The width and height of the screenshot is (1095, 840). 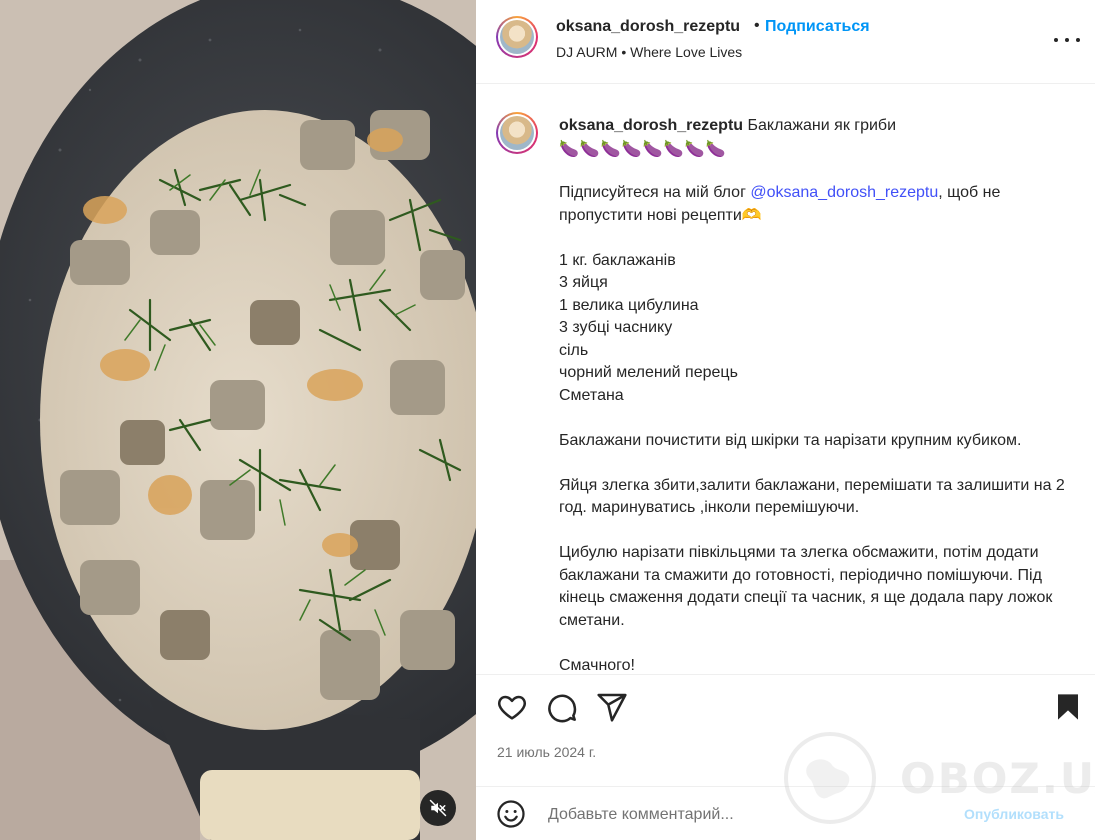 I want to click on like-button, so click(x=512, y=707).